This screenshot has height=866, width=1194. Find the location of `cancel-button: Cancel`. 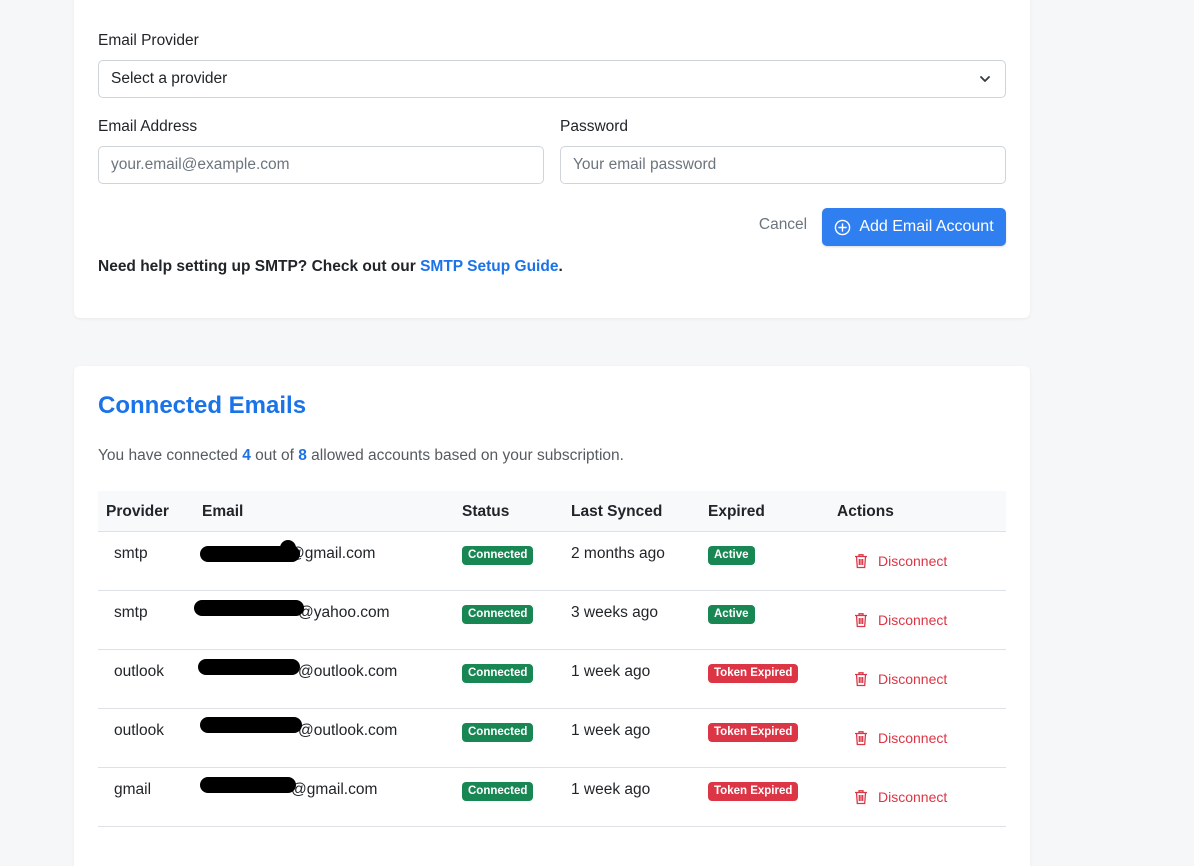

cancel-button: Cancel is located at coordinates (783, 225).